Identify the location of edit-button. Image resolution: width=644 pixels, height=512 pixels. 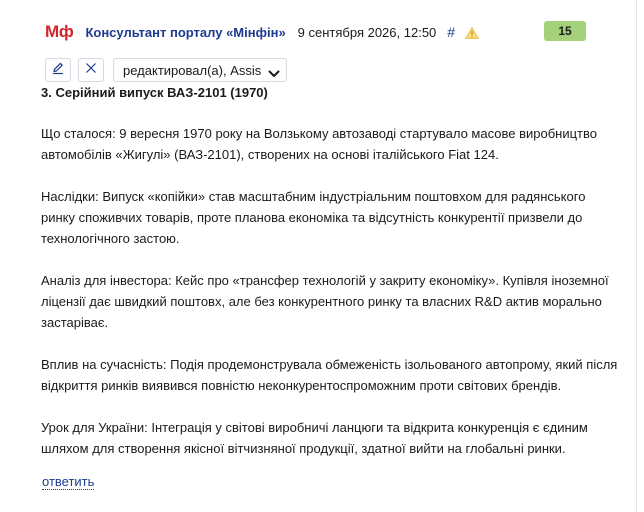
(58, 70).